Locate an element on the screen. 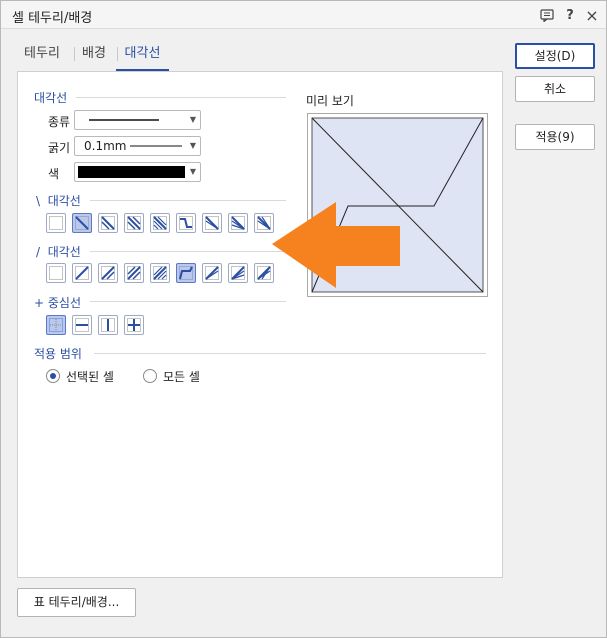 The height and width of the screenshot is (638, 607). backslash-prefix: \ is located at coordinates (38, 201).